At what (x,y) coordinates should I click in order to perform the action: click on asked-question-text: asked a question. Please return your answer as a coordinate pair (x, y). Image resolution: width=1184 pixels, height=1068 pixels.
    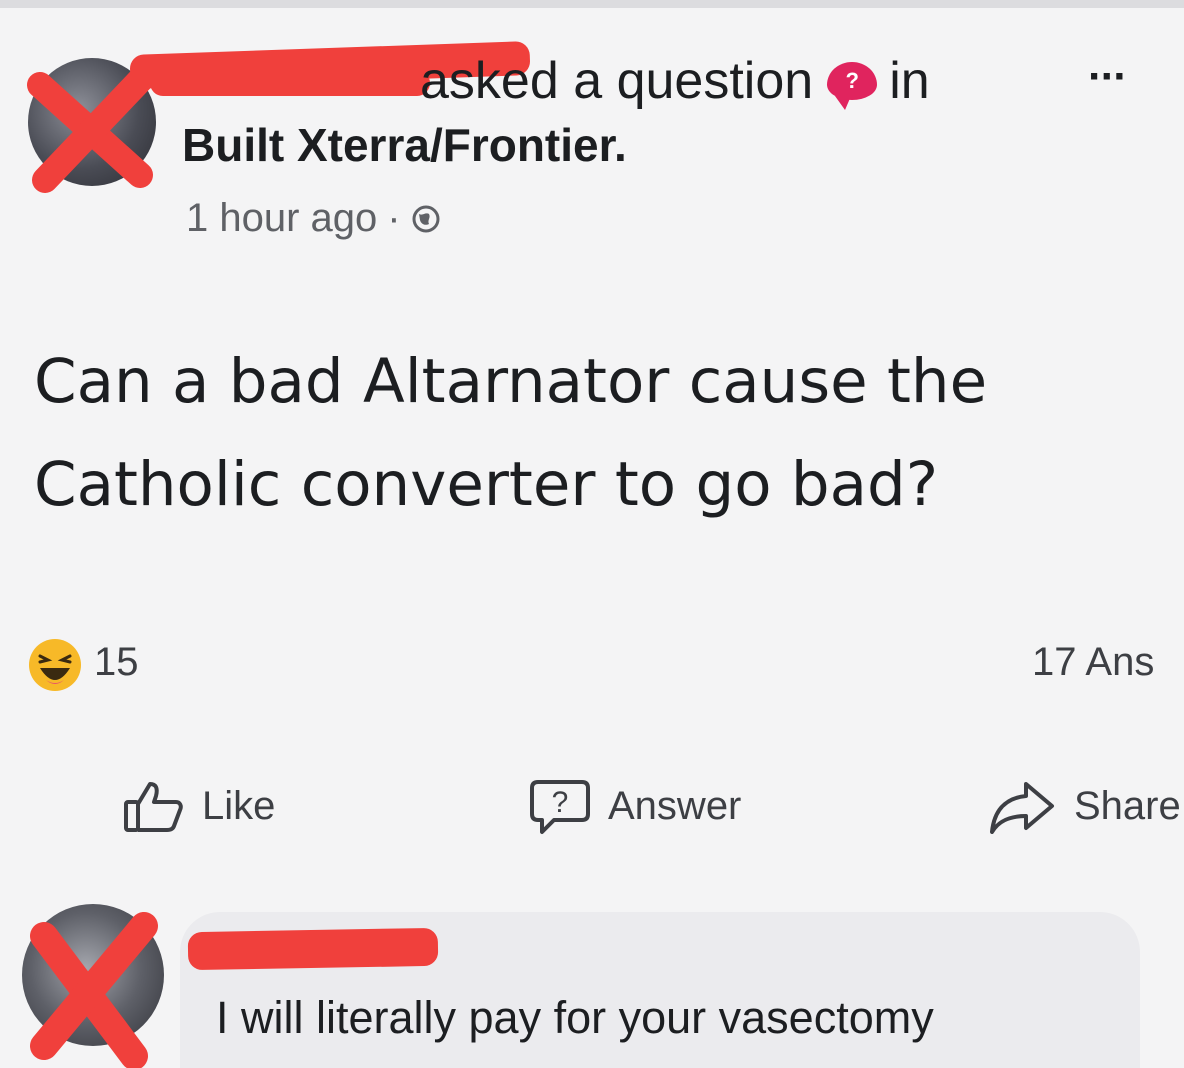
    Looking at the image, I should click on (617, 81).